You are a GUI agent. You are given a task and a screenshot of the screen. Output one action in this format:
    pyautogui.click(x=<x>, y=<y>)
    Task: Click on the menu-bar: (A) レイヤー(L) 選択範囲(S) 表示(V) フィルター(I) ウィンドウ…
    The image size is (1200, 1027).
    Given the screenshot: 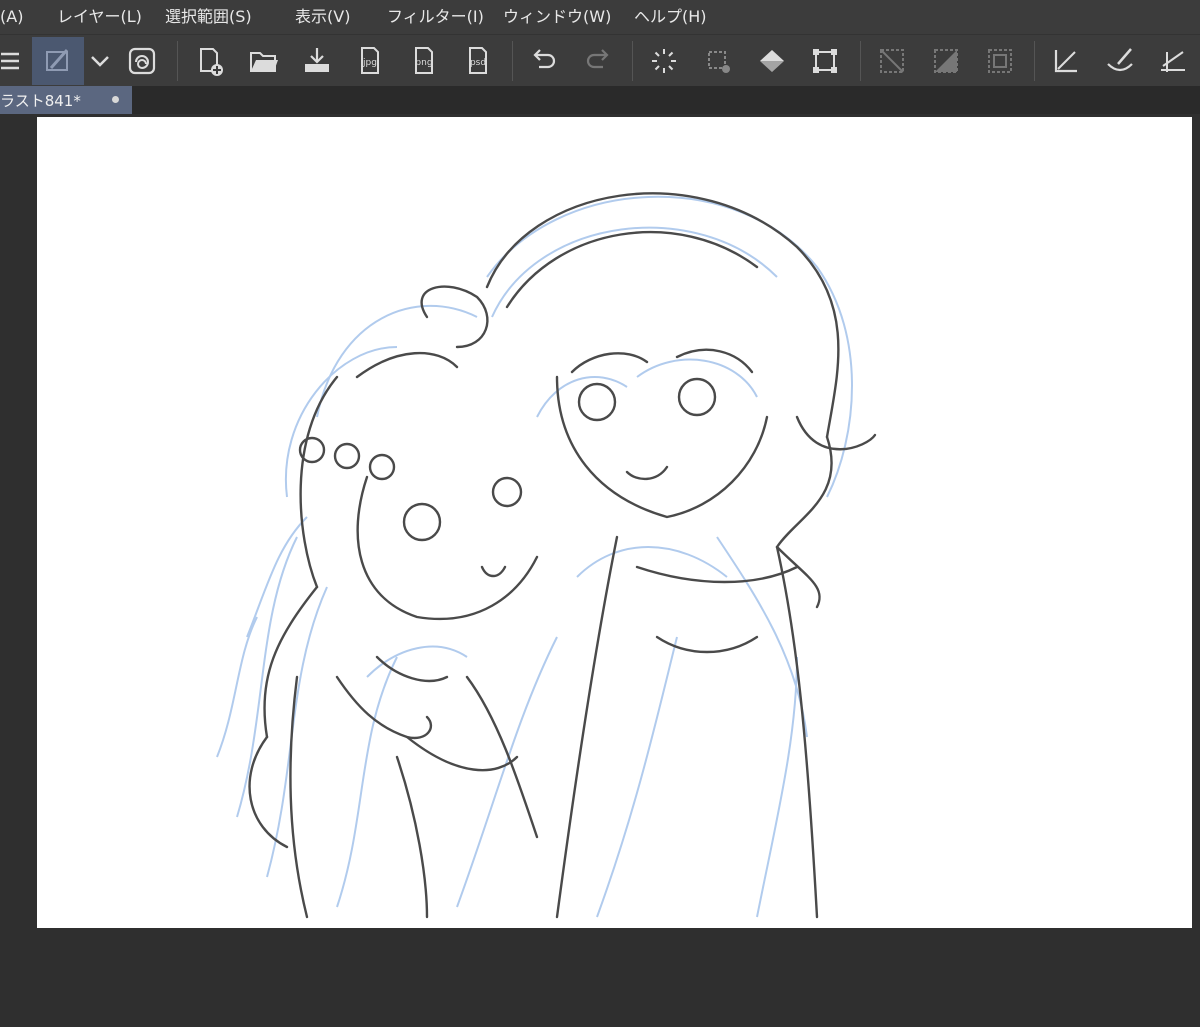 What is the action you would take?
    pyautogui.click(x=600, y=17)
    